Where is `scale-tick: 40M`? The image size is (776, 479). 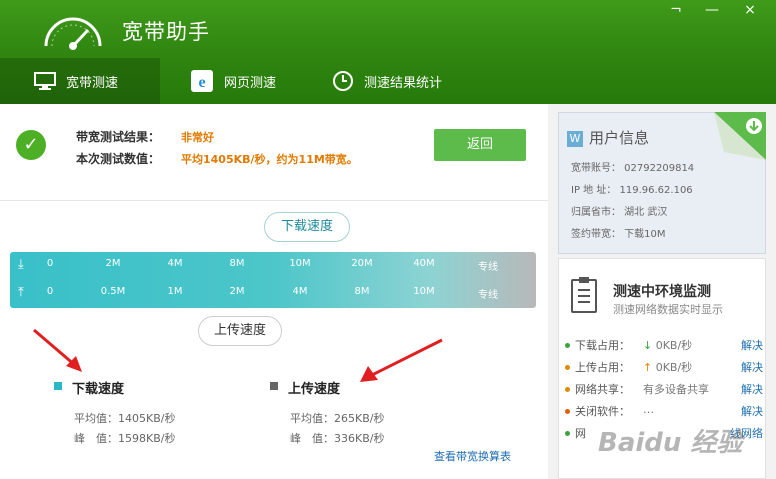 scale-tick: 40M is located at coordinates (424, 263).